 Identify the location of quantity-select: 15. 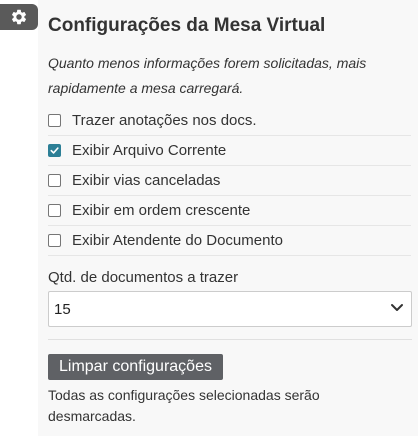
(230, 309).